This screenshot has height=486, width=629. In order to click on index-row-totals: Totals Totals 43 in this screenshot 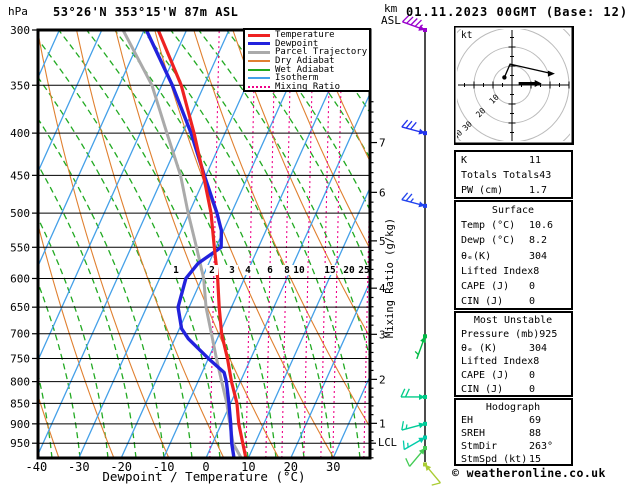, I will do `click(506, 175)`.